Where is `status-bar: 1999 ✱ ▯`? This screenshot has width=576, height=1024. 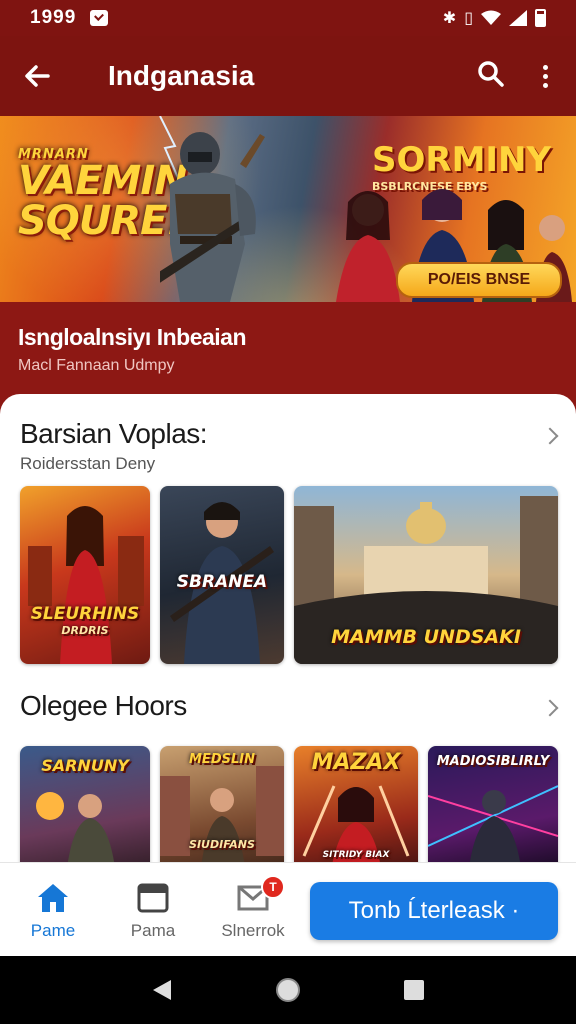
status-bar: 1999 ✱ ▯ is located at coordinates (288, 18).